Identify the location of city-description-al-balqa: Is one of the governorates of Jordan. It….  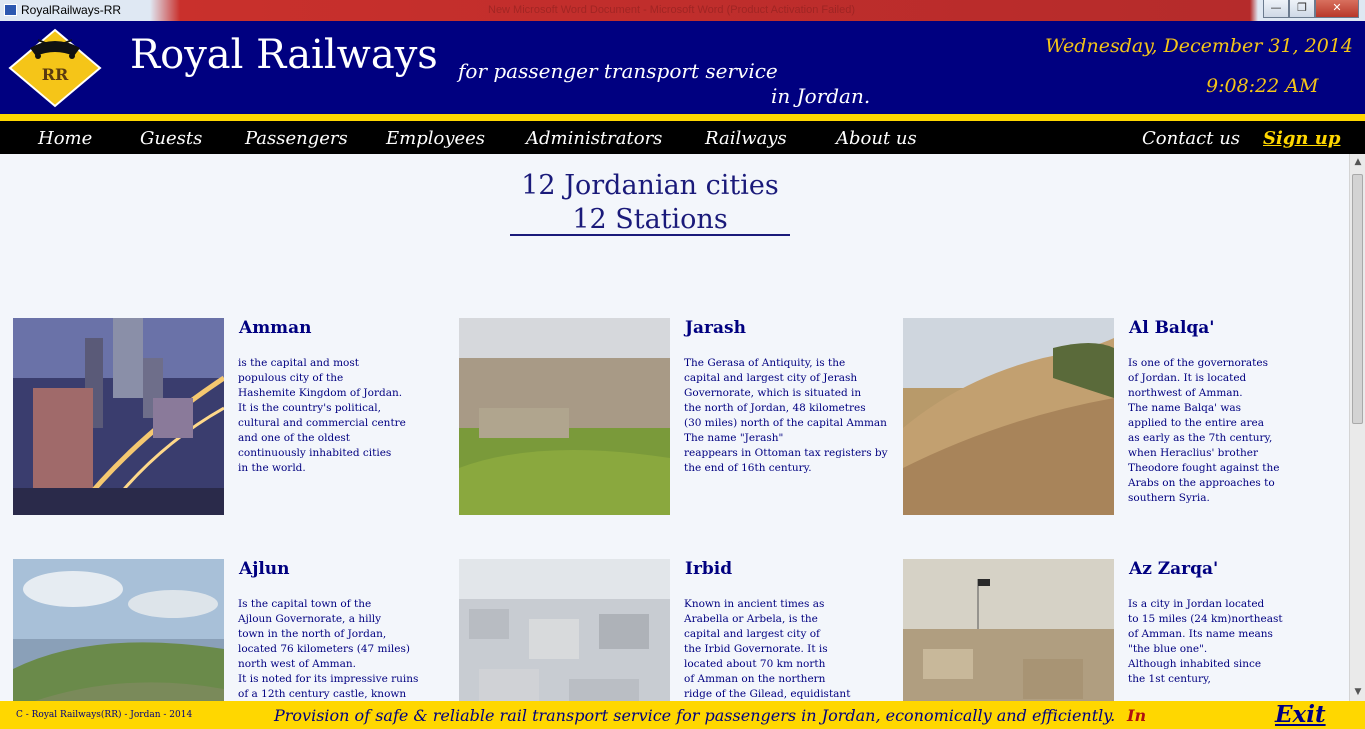
(1204, 430).